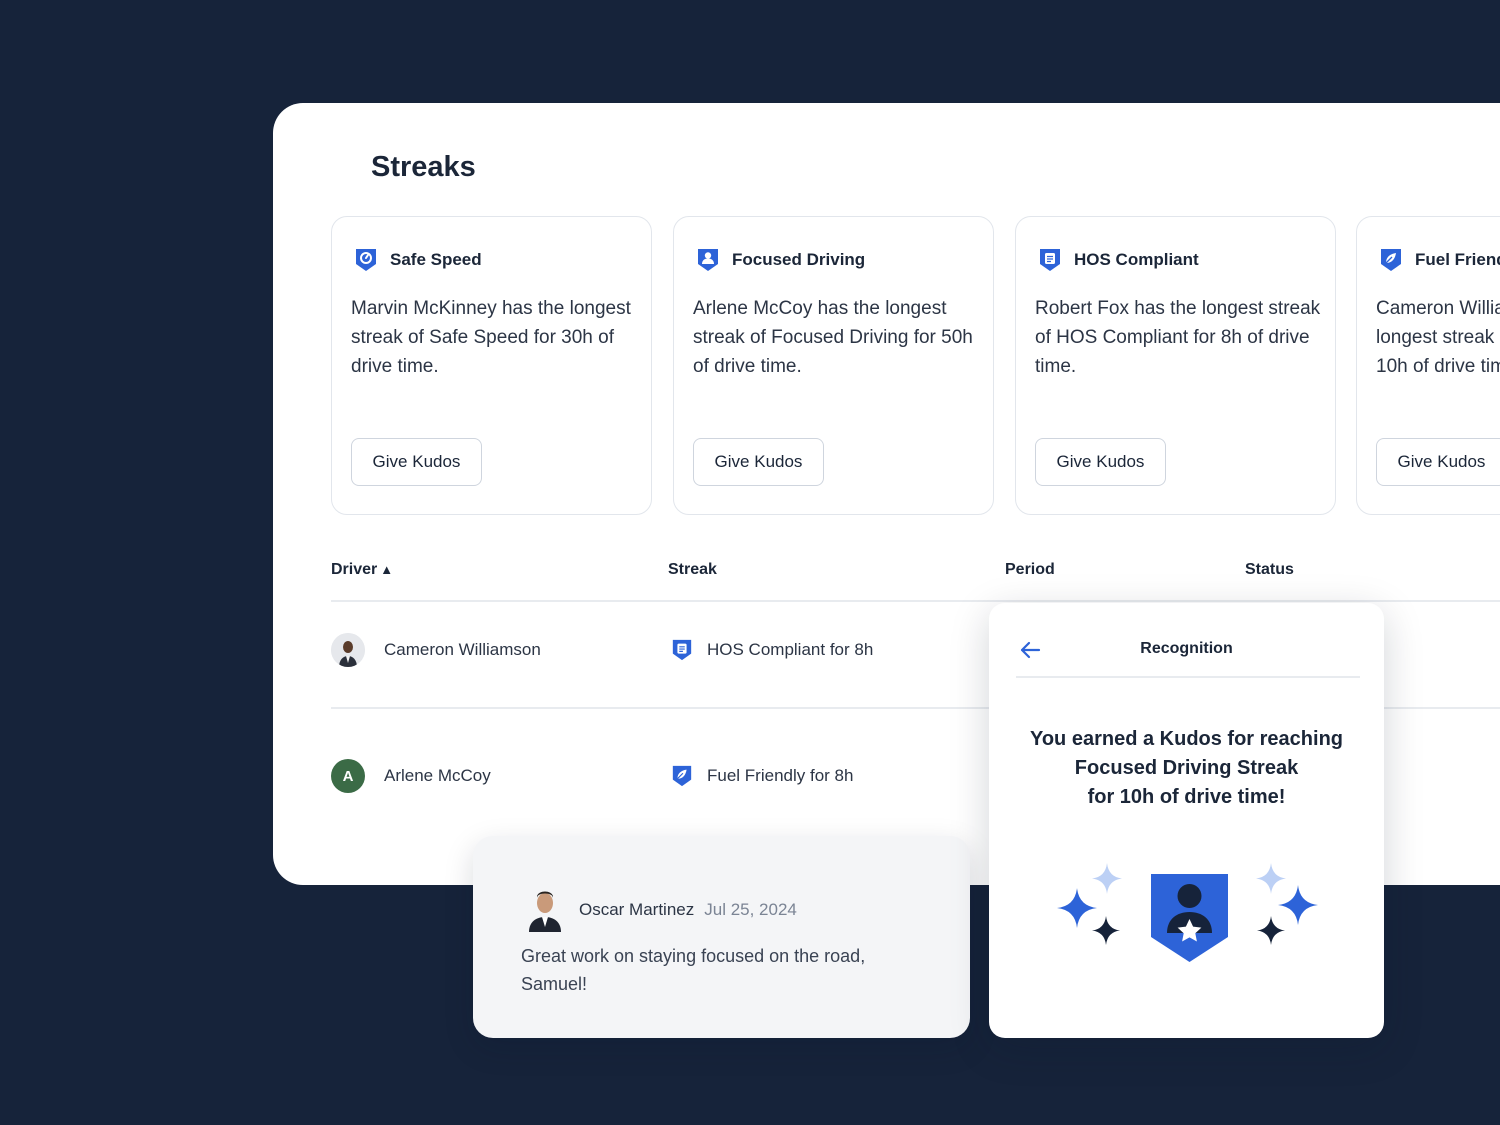 This screenshot has height=1125, width=1500. I want to click on sort-ascending-icon: ▲, so click(387, 569).